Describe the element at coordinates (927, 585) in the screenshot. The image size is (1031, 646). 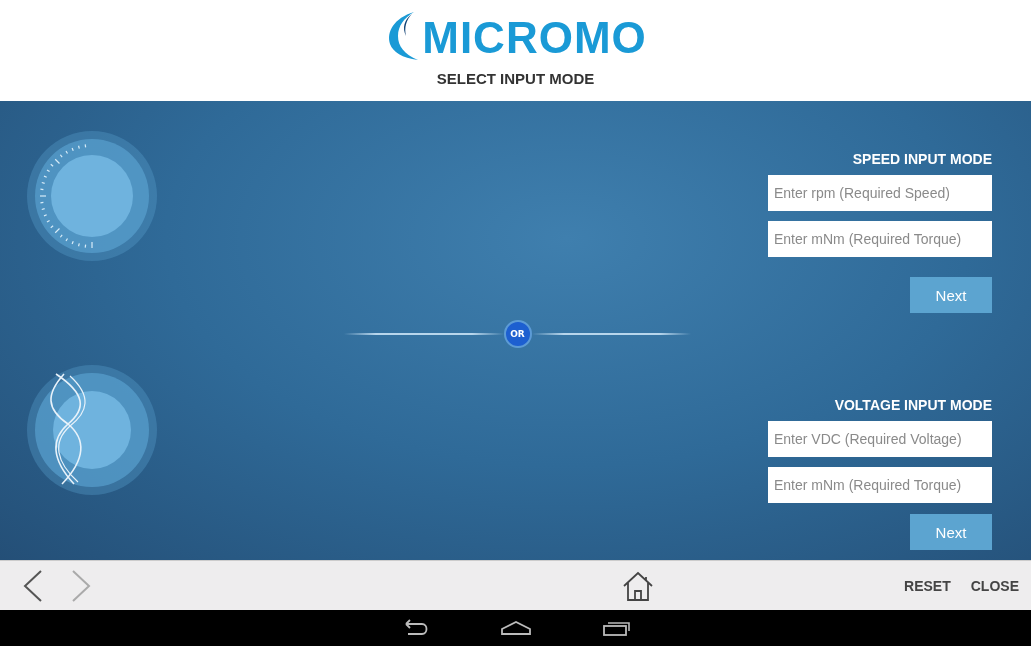
I see `toolbar-action-button: RESET` at that location.